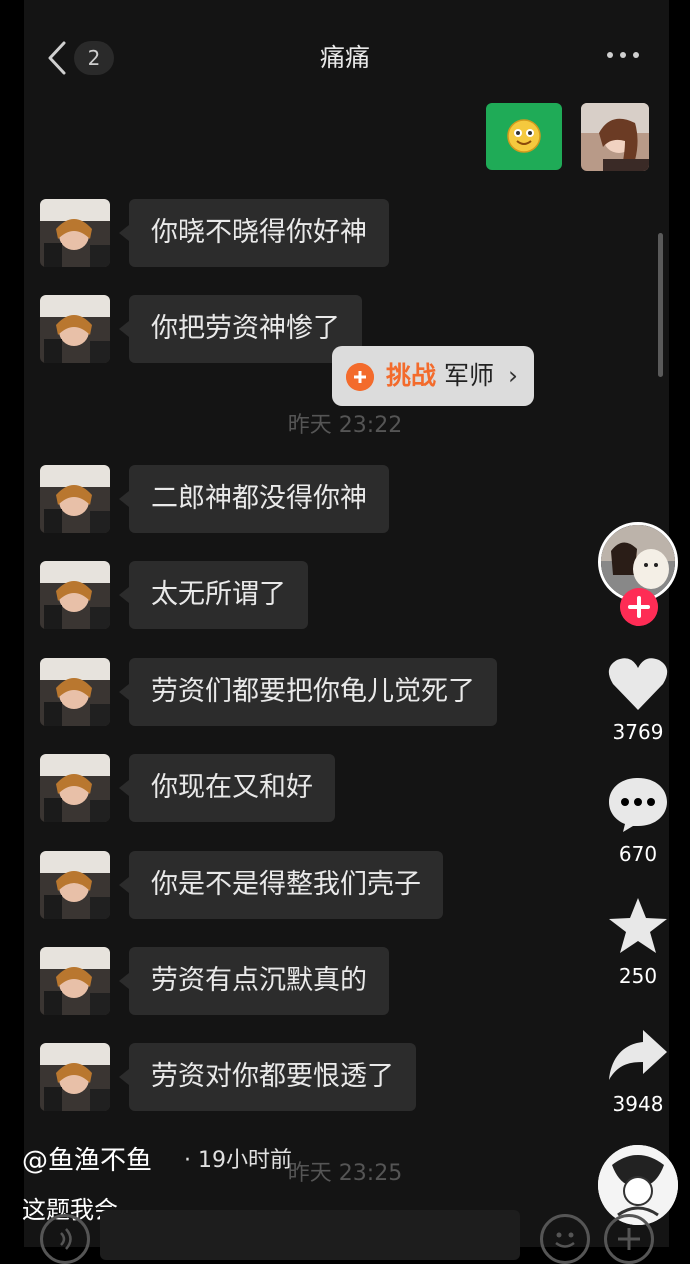 This screenshot has height=1264, width=690. What do you see at coordinates (615, 137) in the screenshot?
I see `my-avatar` at bounding box center [615, 137].